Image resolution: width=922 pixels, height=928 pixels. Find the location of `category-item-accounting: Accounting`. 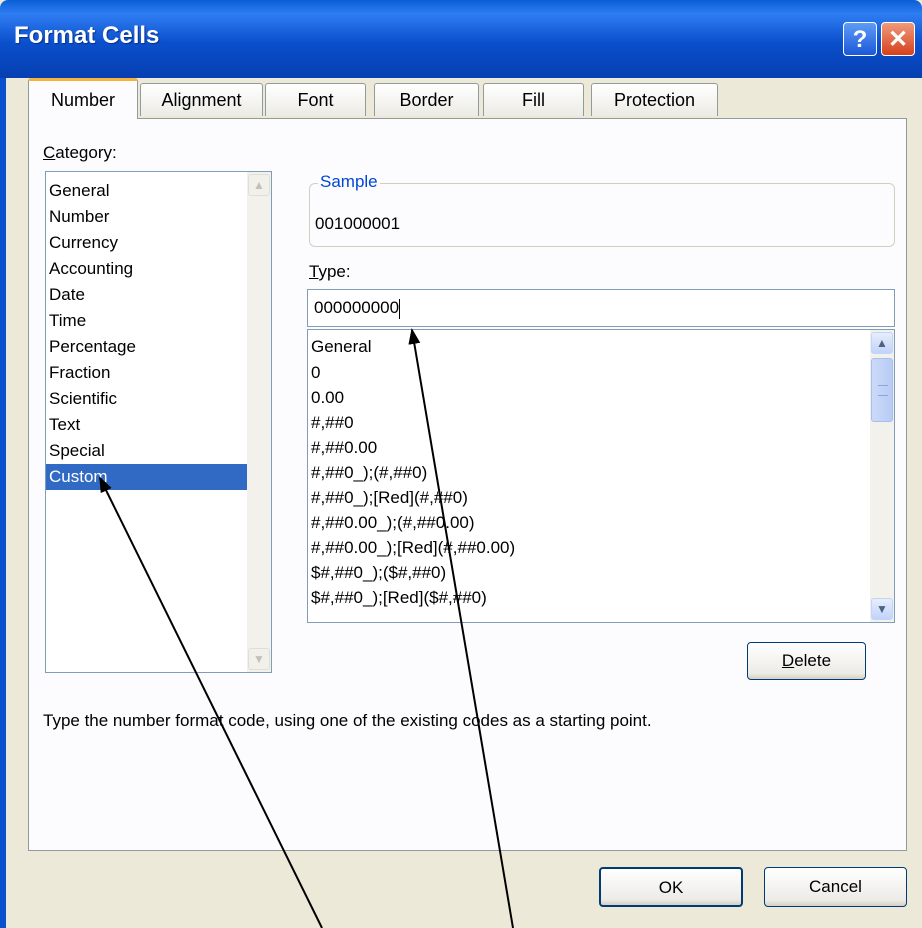

category-item-accounting: Accounting is located at coordinates (91, 269).